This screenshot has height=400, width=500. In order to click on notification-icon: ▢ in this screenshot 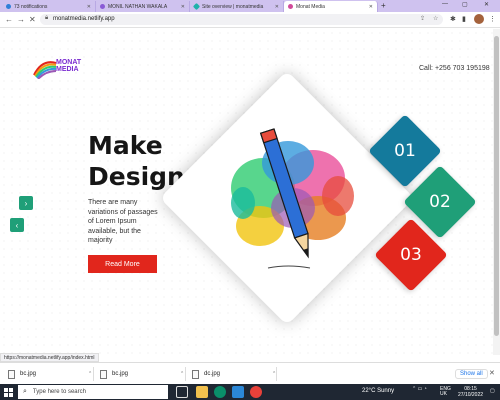, I will do `click(492, 391)`.